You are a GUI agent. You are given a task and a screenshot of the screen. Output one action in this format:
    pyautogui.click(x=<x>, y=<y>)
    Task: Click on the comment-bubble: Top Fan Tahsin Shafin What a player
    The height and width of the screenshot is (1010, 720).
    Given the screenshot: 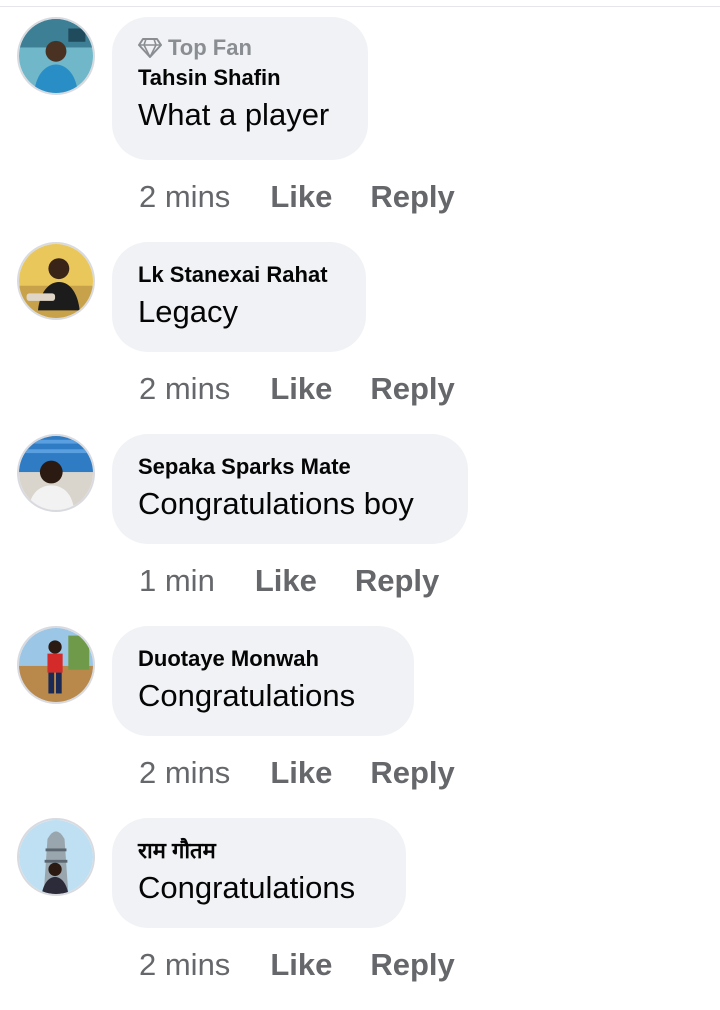 What is the action you would take?
    pyautogui.click(x=240, y=88)
    